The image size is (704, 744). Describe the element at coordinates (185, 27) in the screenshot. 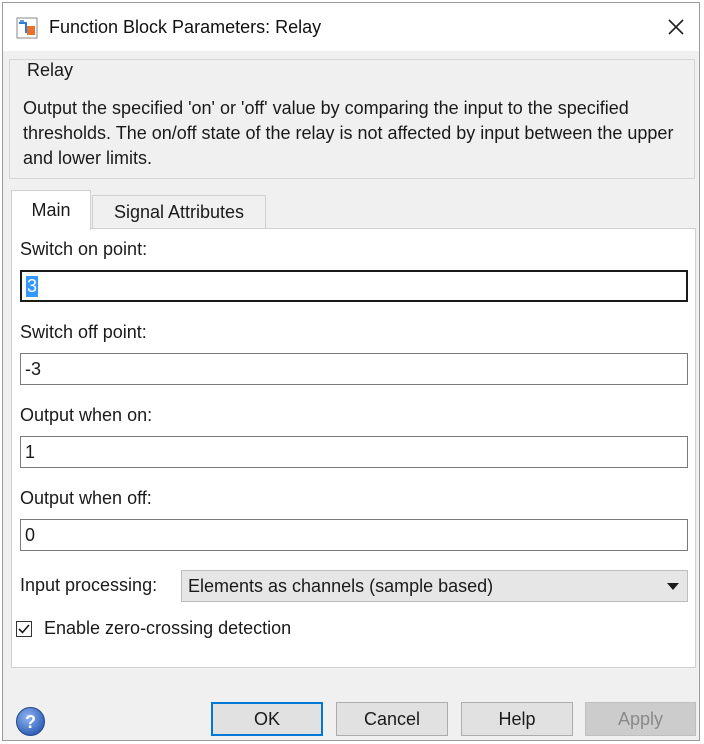

I see `window-title: Function Block Parameters: Relay` at that location.